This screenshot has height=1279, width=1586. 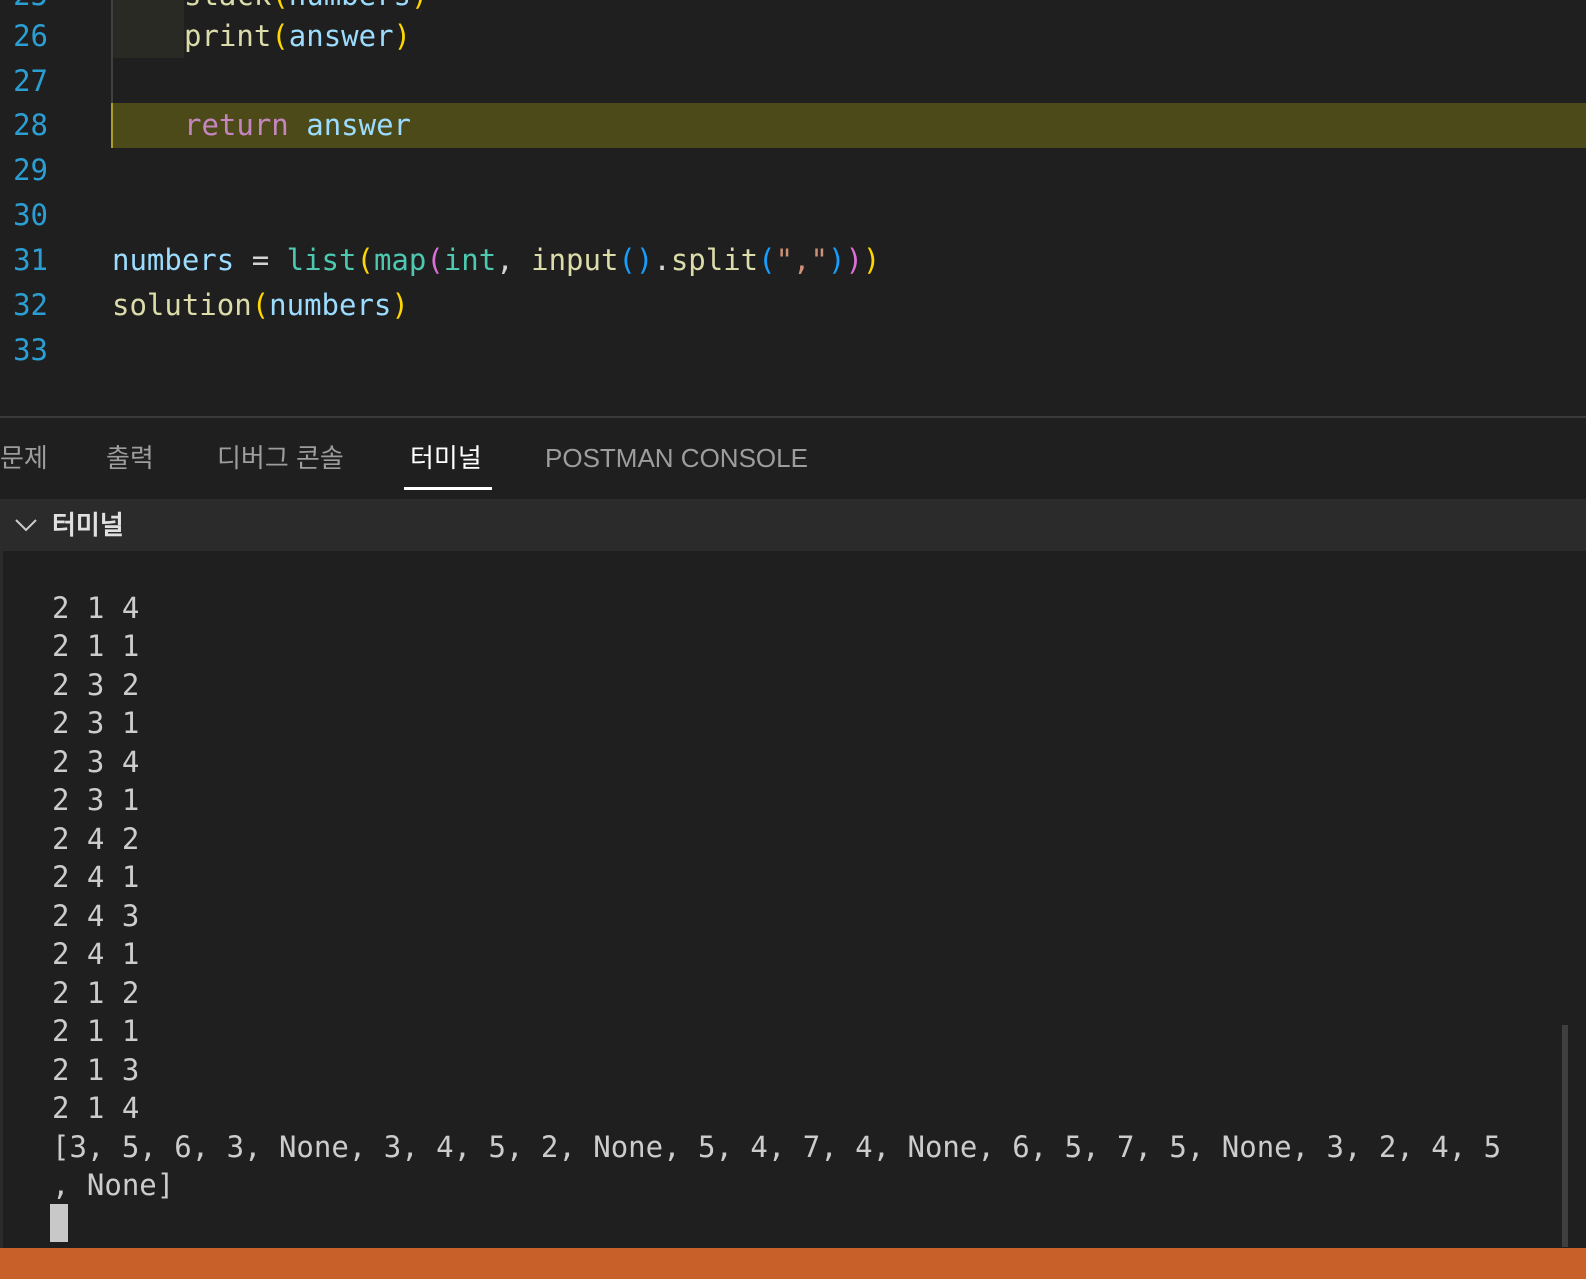 What do you see at coordinates (1, 873) in the screenshot?
I see `terminal-border` at bounding box center [1, 873].